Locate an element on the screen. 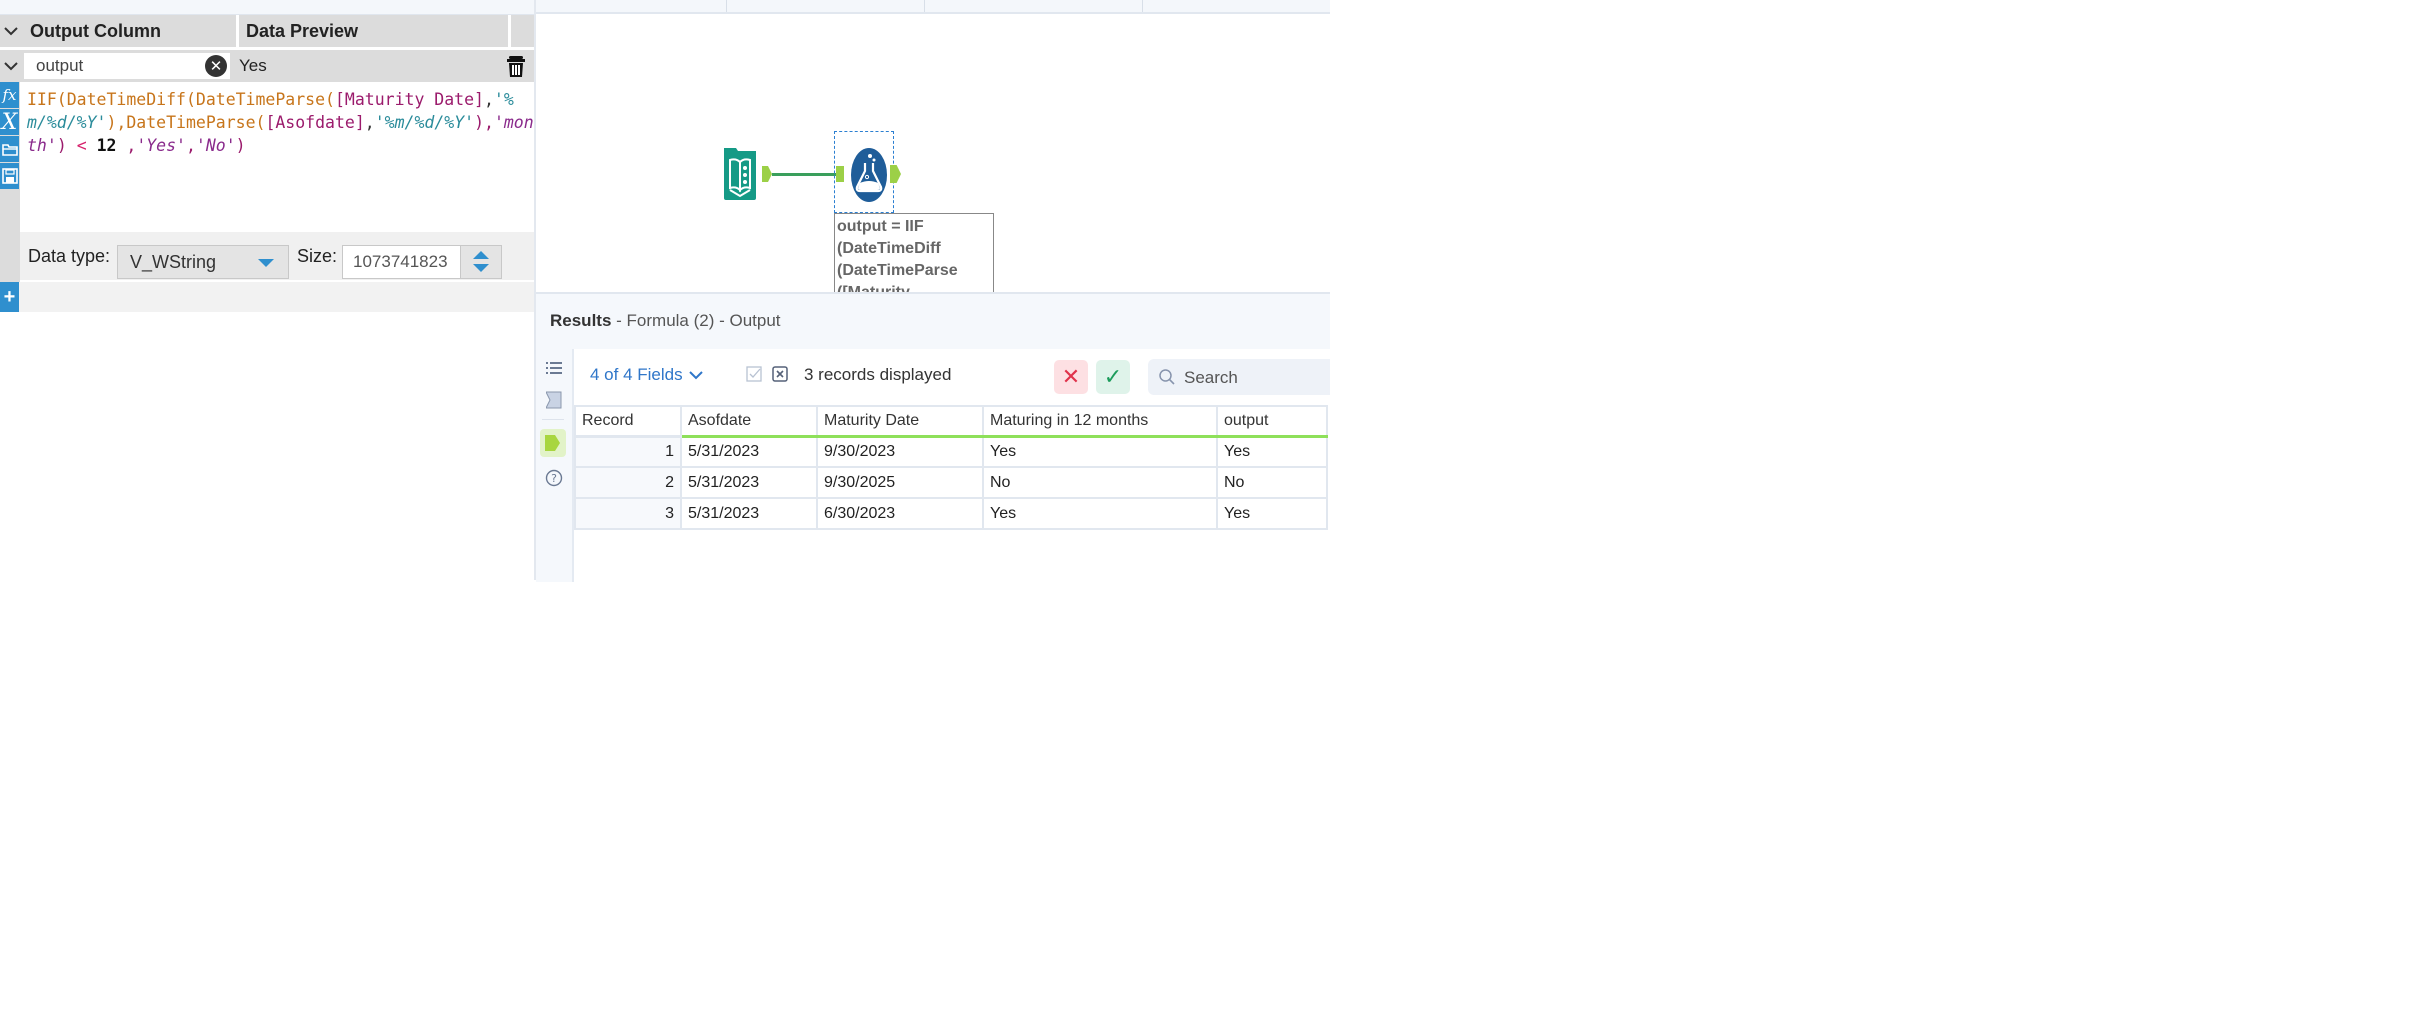 This screenshot has width=2430, height=1021. cell-maturity-date: 6/30/2023 is located at coordinates (900, 513).